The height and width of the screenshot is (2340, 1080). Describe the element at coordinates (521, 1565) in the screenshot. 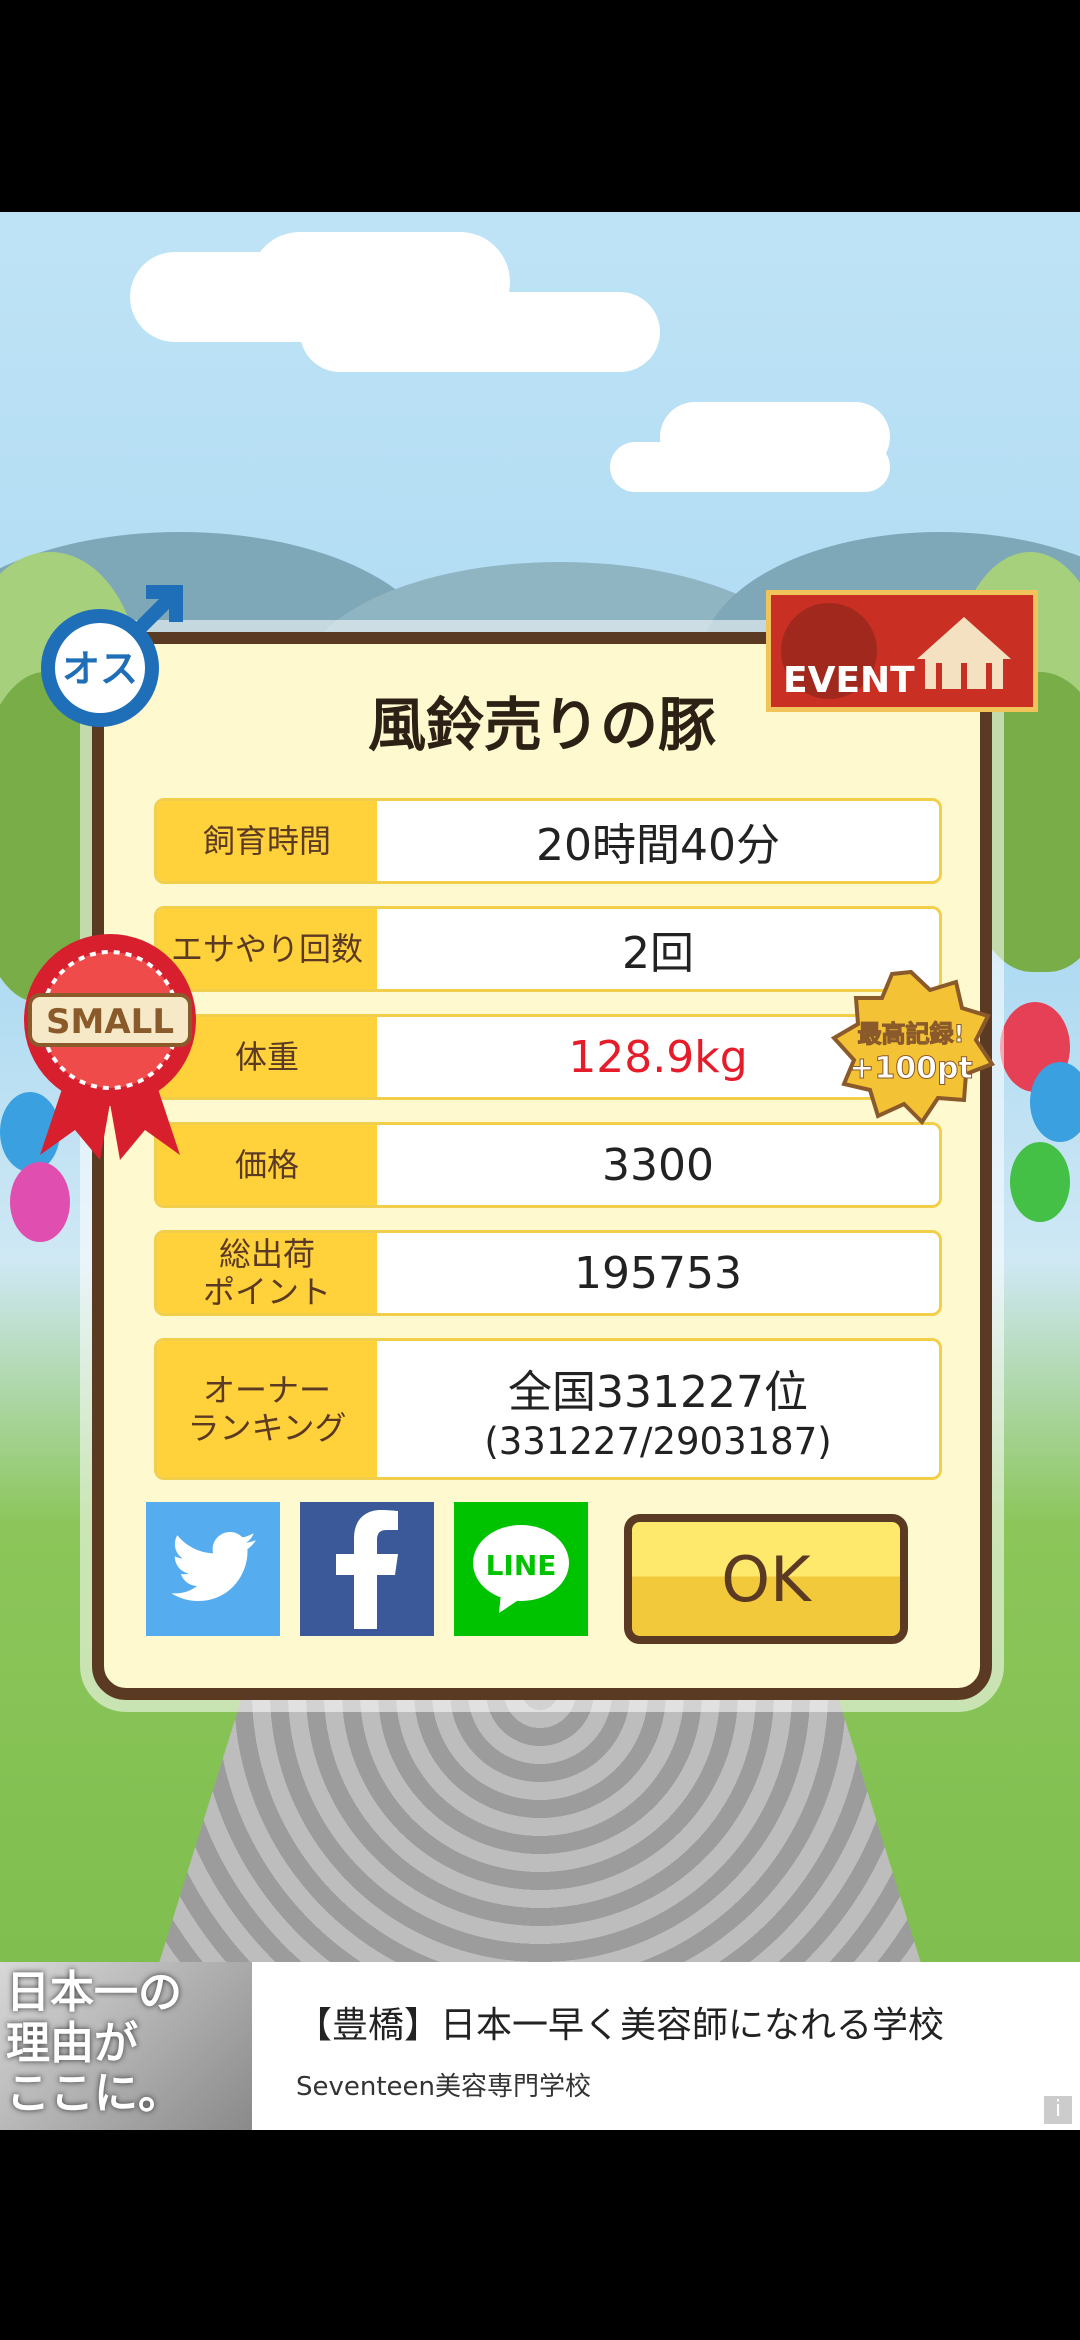

I see `line-label: LINE` at that location.